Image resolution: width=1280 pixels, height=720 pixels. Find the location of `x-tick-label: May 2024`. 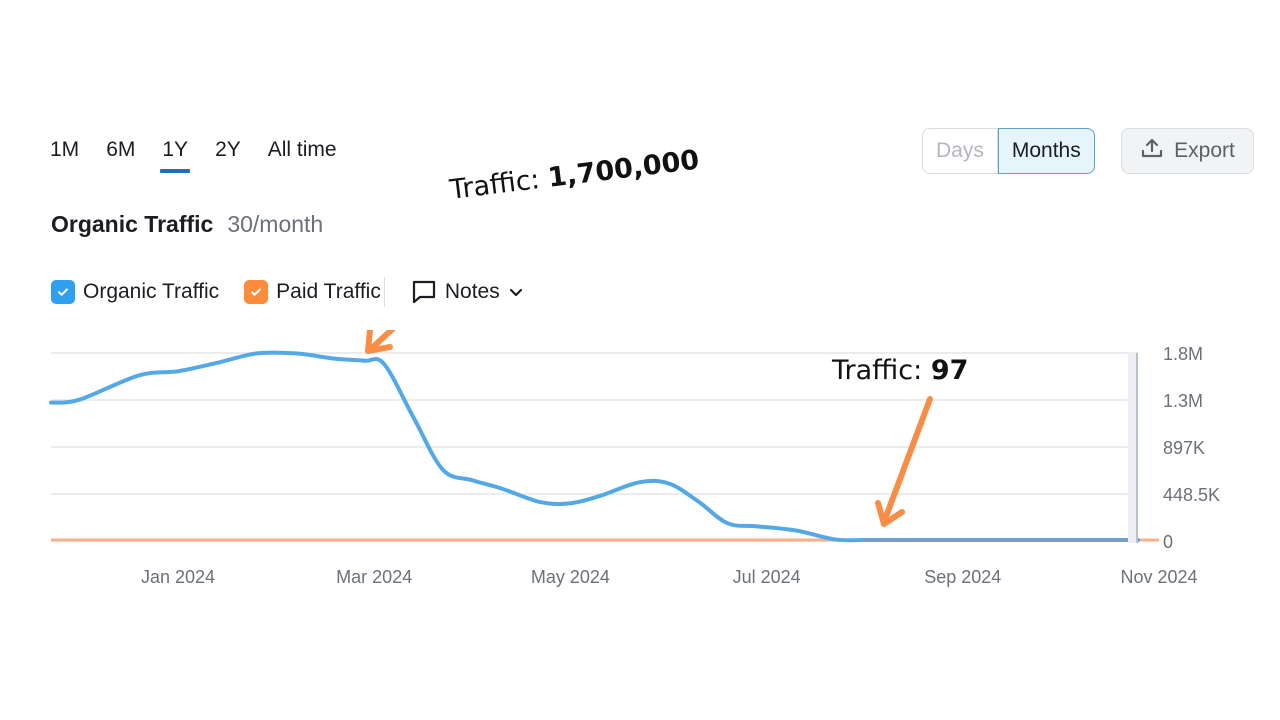

x-tick-label: May 2024 is located at coordinates (570, 577).